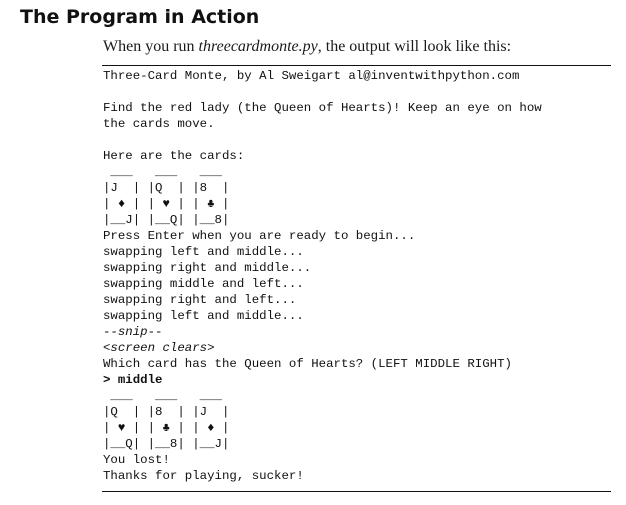 This screenshot has width=626, height=505. What do you see at coordinates (166, 220) in the screenshot?
I see `card-art-bottom: |__J| |__Q| |__8|` at bounding box center [166, 220].